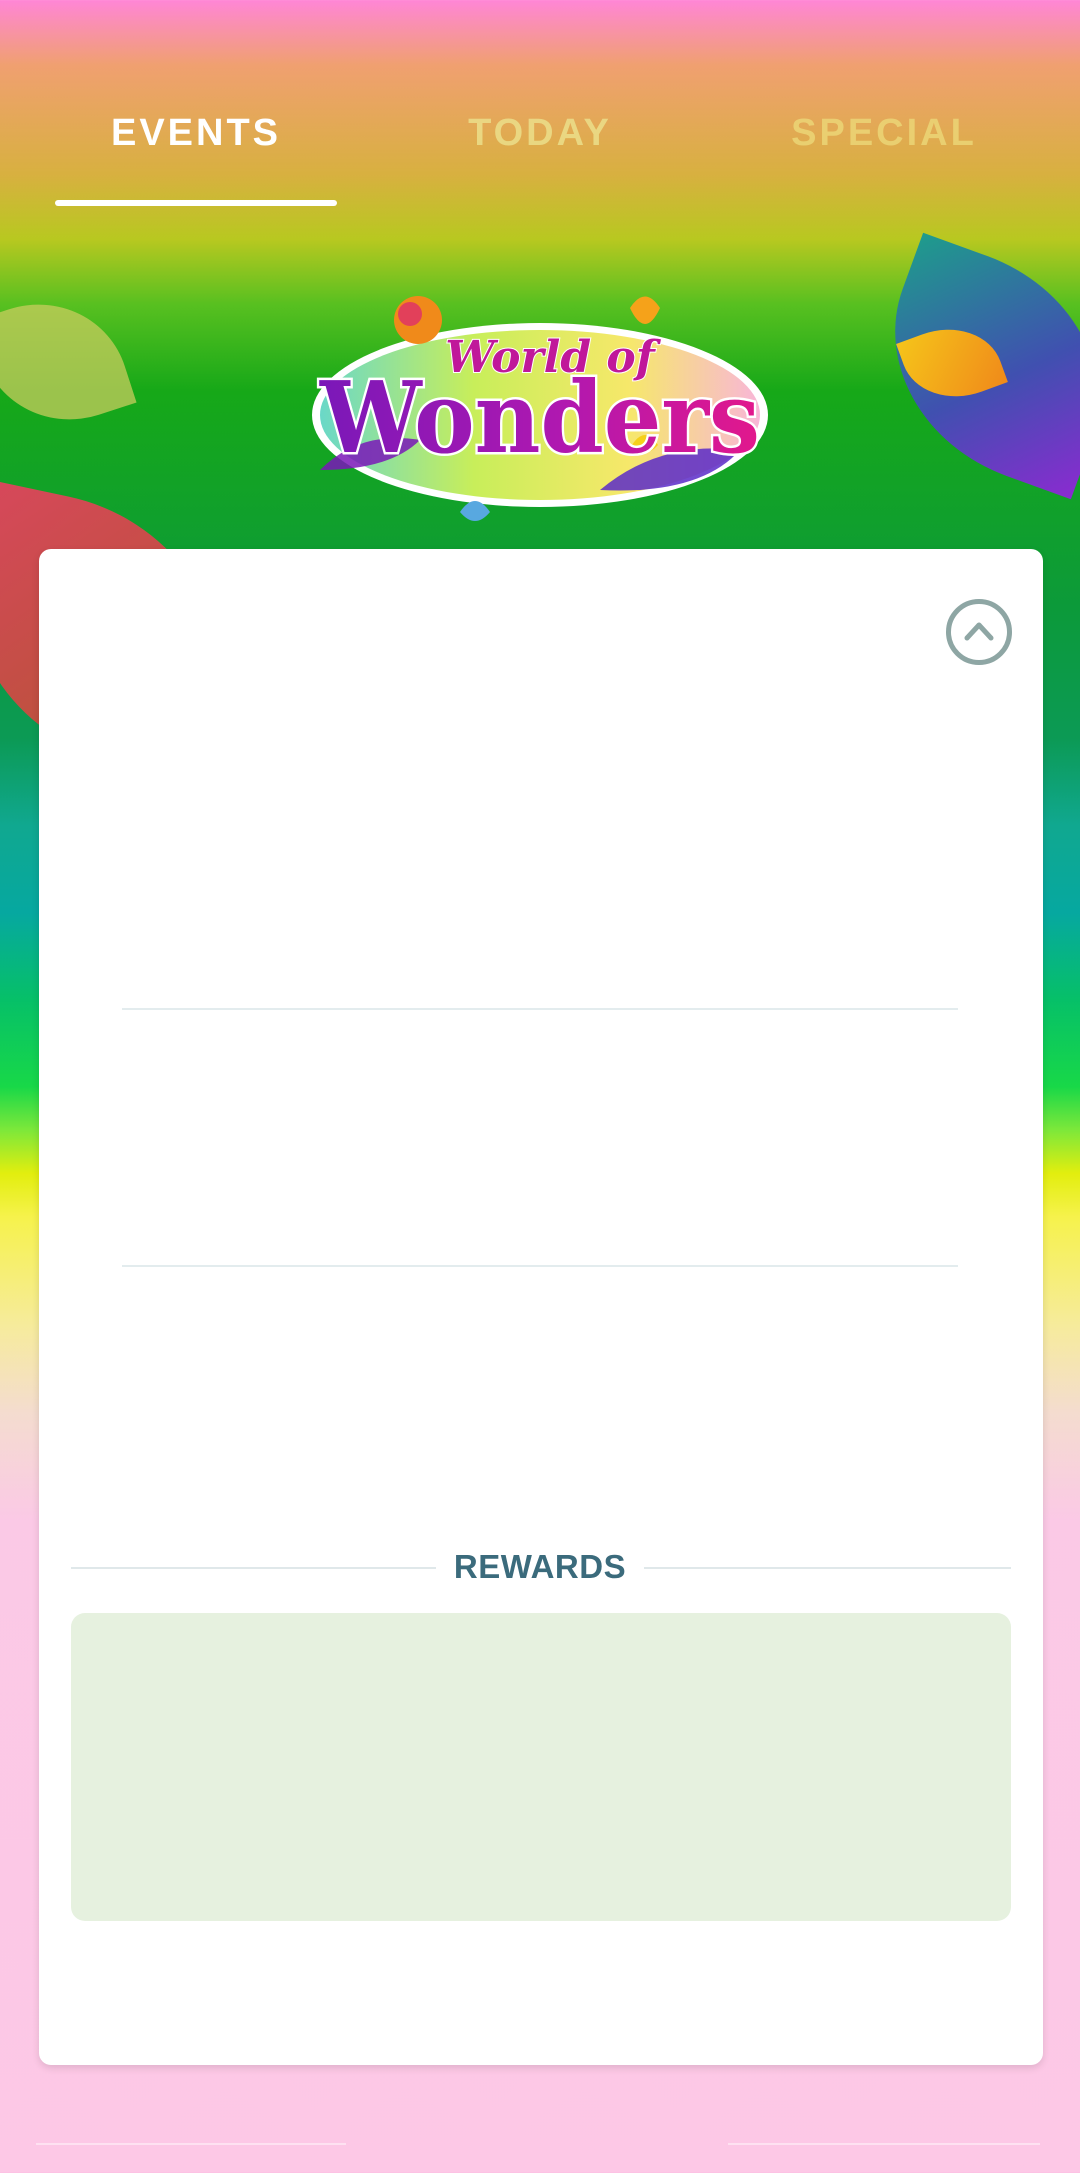 This screenshot has width=1080, height=2173. I want to click on collapse-button, so click(979, 632).